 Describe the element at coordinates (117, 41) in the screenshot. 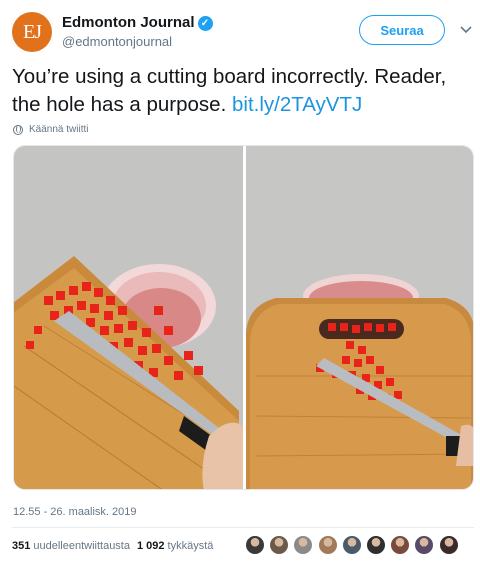

I see `author-handle: @edmontonjournal` at that location.